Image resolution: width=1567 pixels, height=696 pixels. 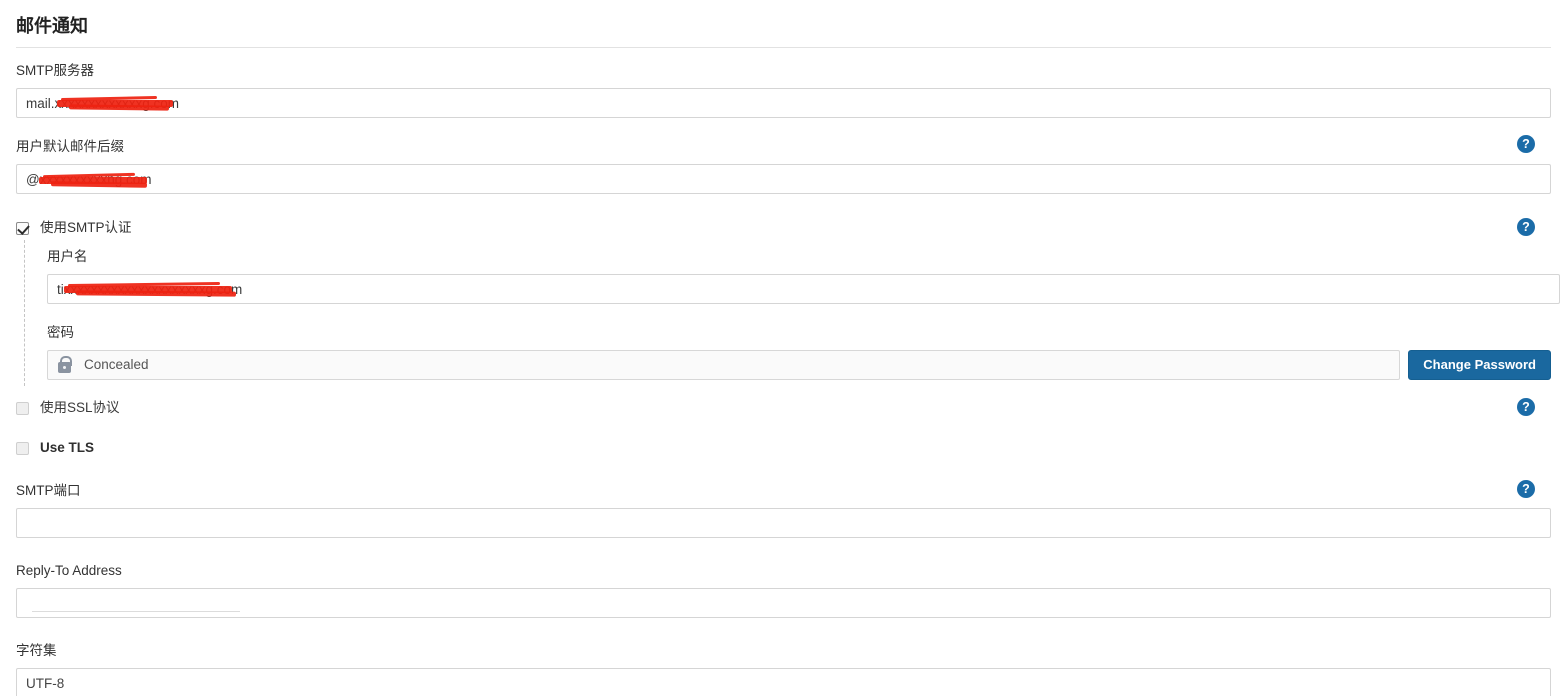 I want to click on title-divider, so click(x=783, y=47).